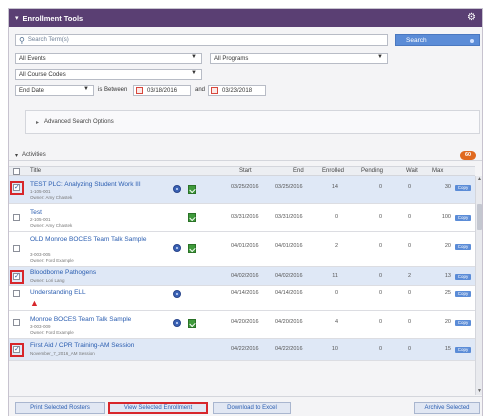  Describe the element at coordinates (471, 17) in the screenshot. I see `gear-icon: ⚙` at that location.